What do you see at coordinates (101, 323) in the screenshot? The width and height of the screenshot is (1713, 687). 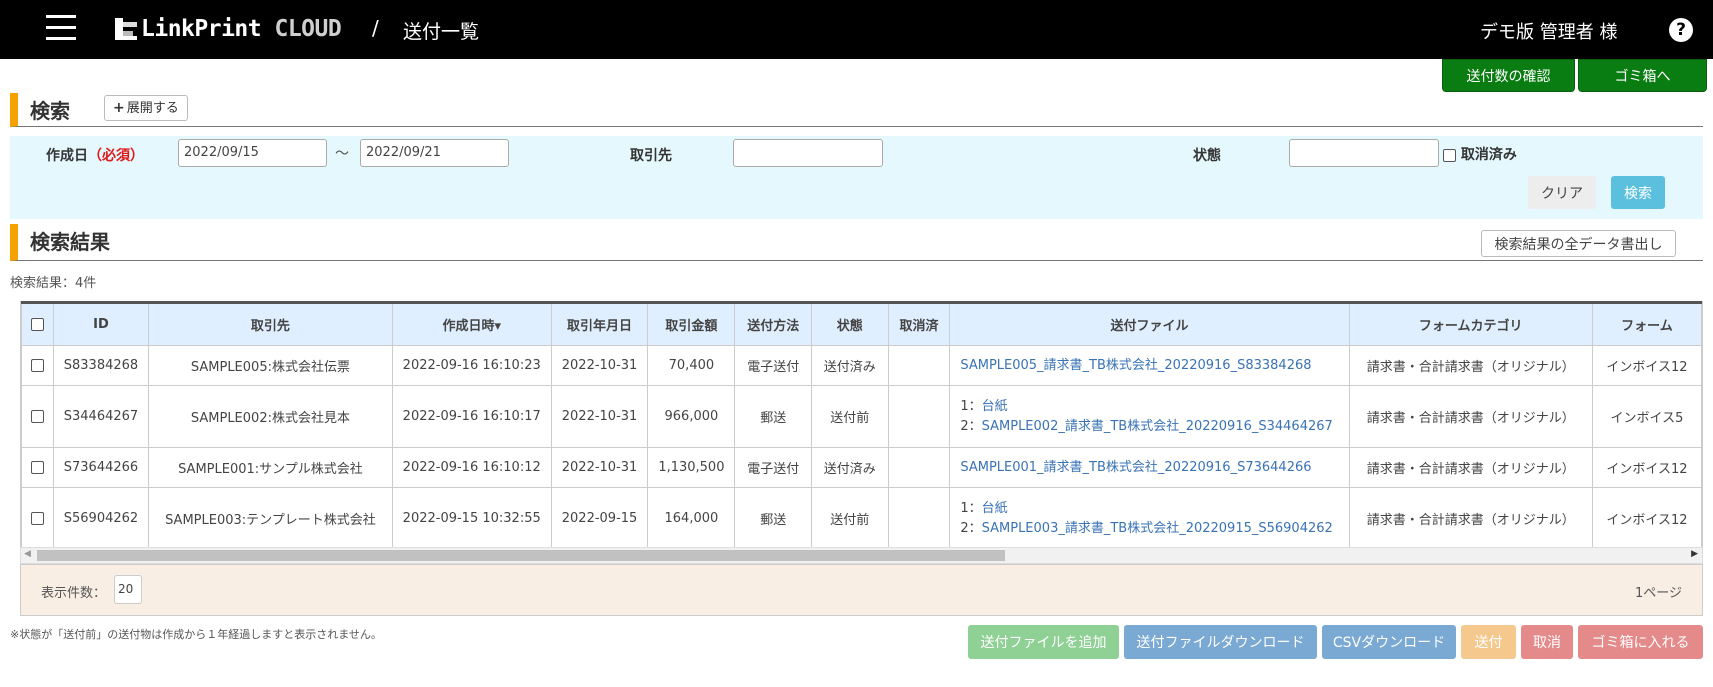 I see `column-header-id: ID` at bounding box center [101, 323].